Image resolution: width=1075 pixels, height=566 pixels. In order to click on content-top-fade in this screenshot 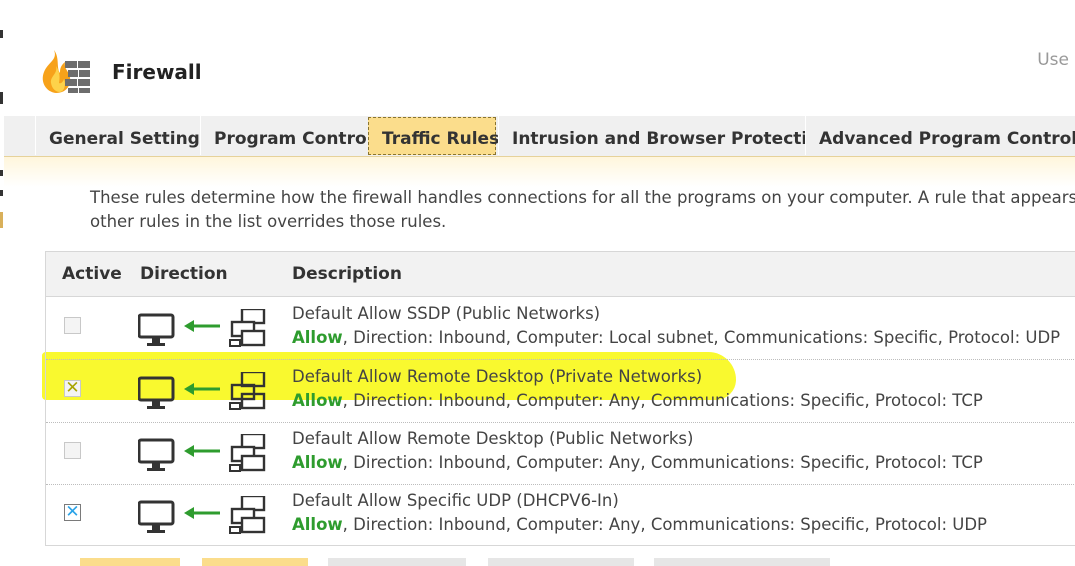, I will do `click(539, 172)`.